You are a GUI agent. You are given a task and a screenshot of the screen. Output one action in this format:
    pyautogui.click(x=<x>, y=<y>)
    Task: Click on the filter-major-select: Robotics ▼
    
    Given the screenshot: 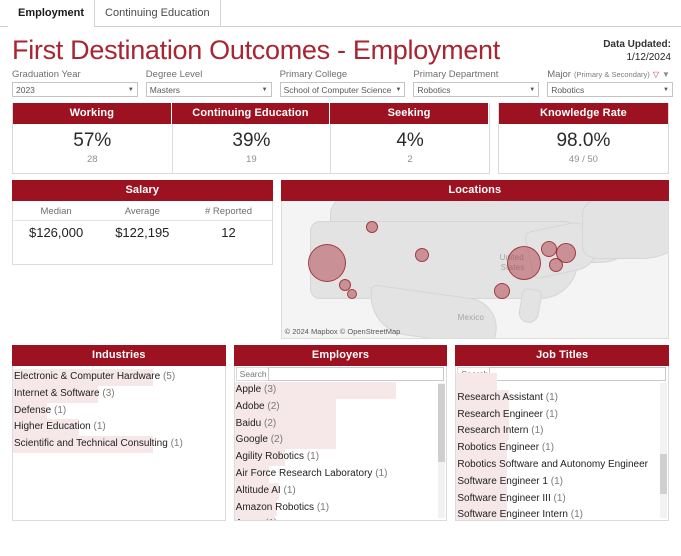 What is the action you would take?
    pyautogui.click(x=610, y=89)
    